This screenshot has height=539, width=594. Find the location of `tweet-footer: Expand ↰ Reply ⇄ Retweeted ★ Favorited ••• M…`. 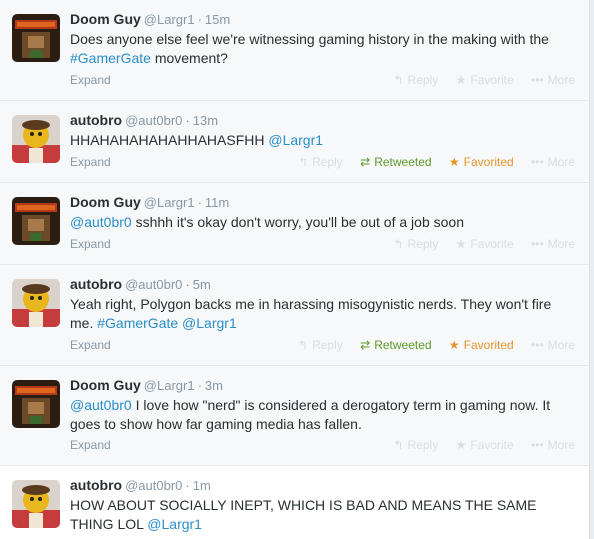

tweet-footer: Expand ↰ Reply ⇄ Retweeted ★ Favorited ••• M… is located at coordinates (322, 345).